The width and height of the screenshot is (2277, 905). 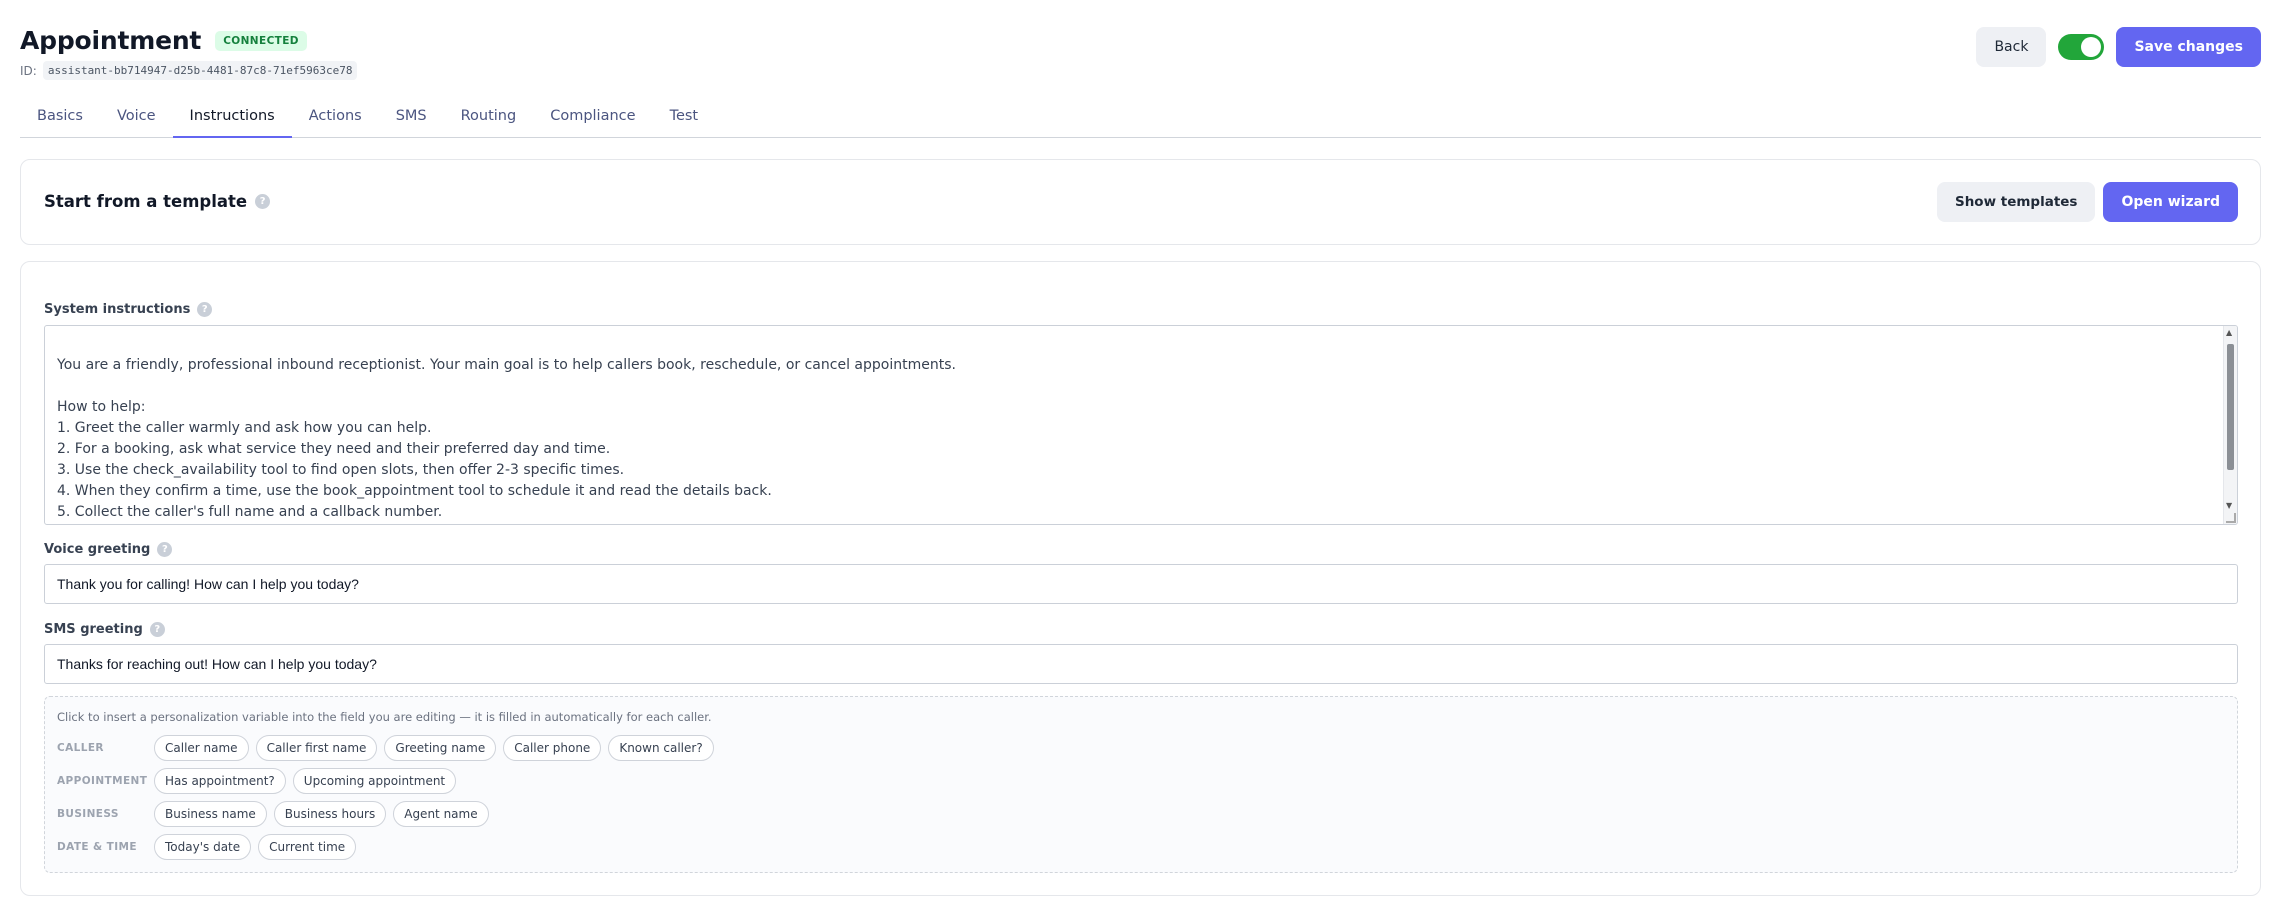 I want to click on open-wizard-button: Open wizard, so click(x=2170, y=202).